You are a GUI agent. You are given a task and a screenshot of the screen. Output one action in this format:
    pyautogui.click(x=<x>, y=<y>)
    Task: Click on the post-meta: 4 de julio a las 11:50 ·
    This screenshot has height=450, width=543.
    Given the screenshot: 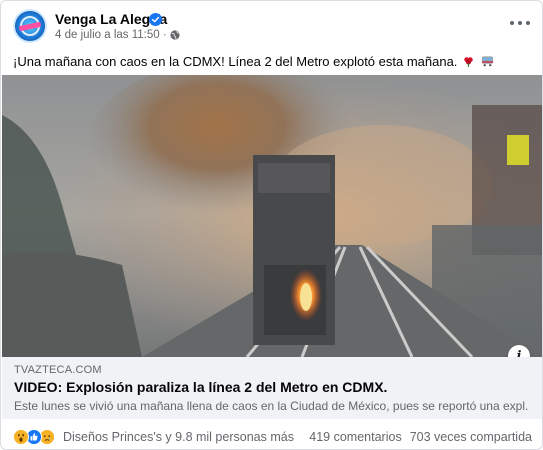 What is the action you would take?
    pyautogui.click(x=117, y=35)
    